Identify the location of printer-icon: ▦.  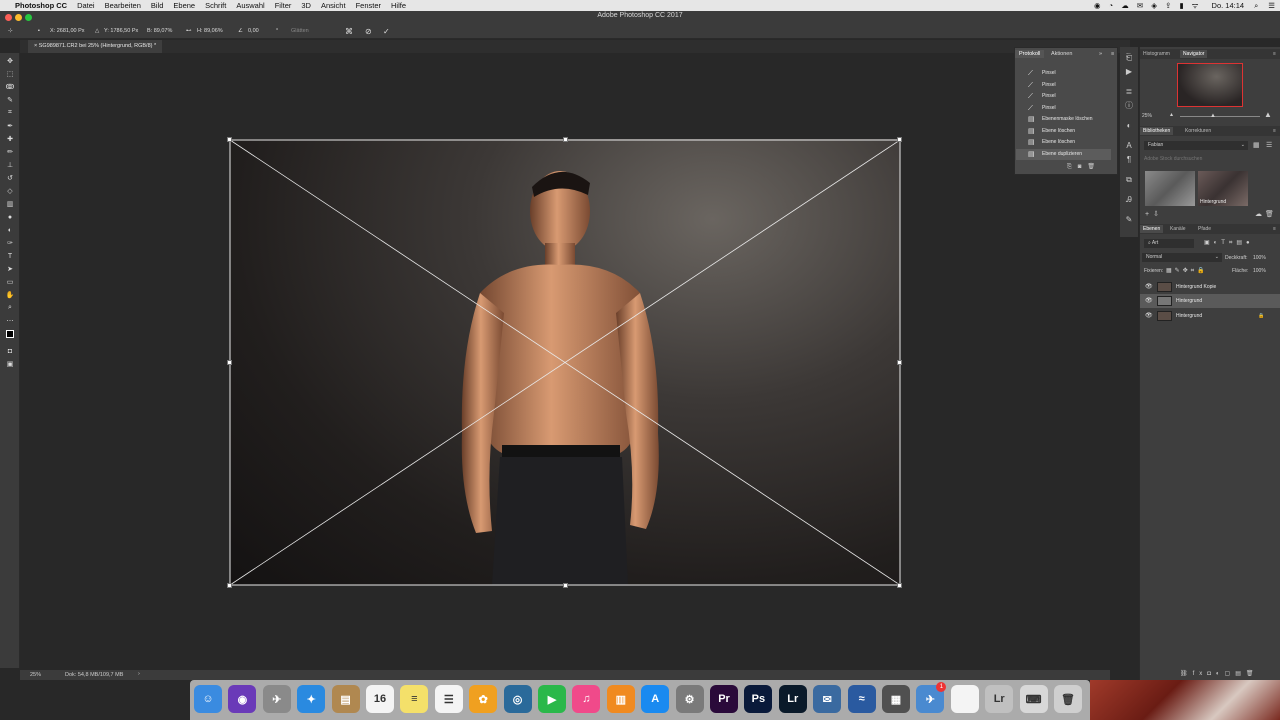
(896, 699).